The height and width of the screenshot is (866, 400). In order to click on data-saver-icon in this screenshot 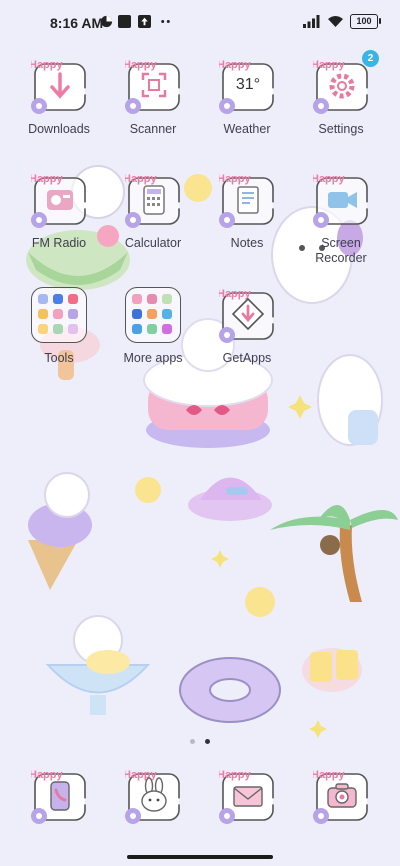, I will do `click(106, 21)`.